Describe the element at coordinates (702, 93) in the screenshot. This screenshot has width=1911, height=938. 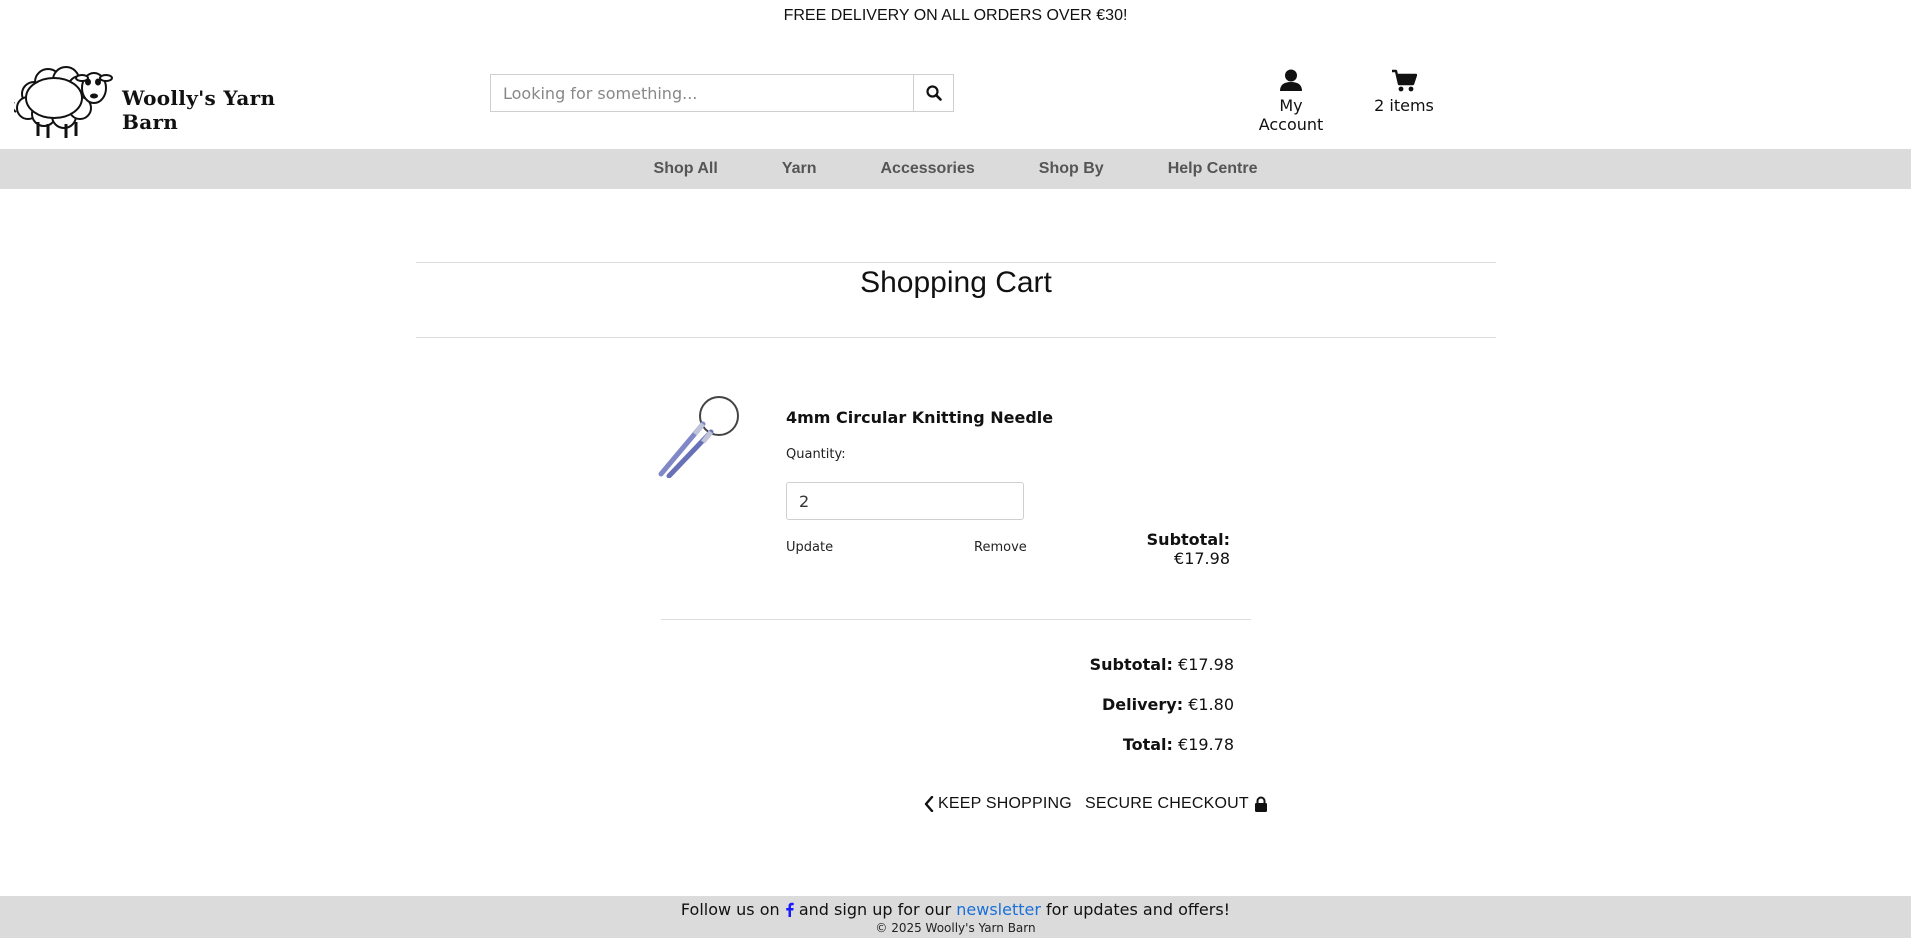
I see `search-input` at that location.